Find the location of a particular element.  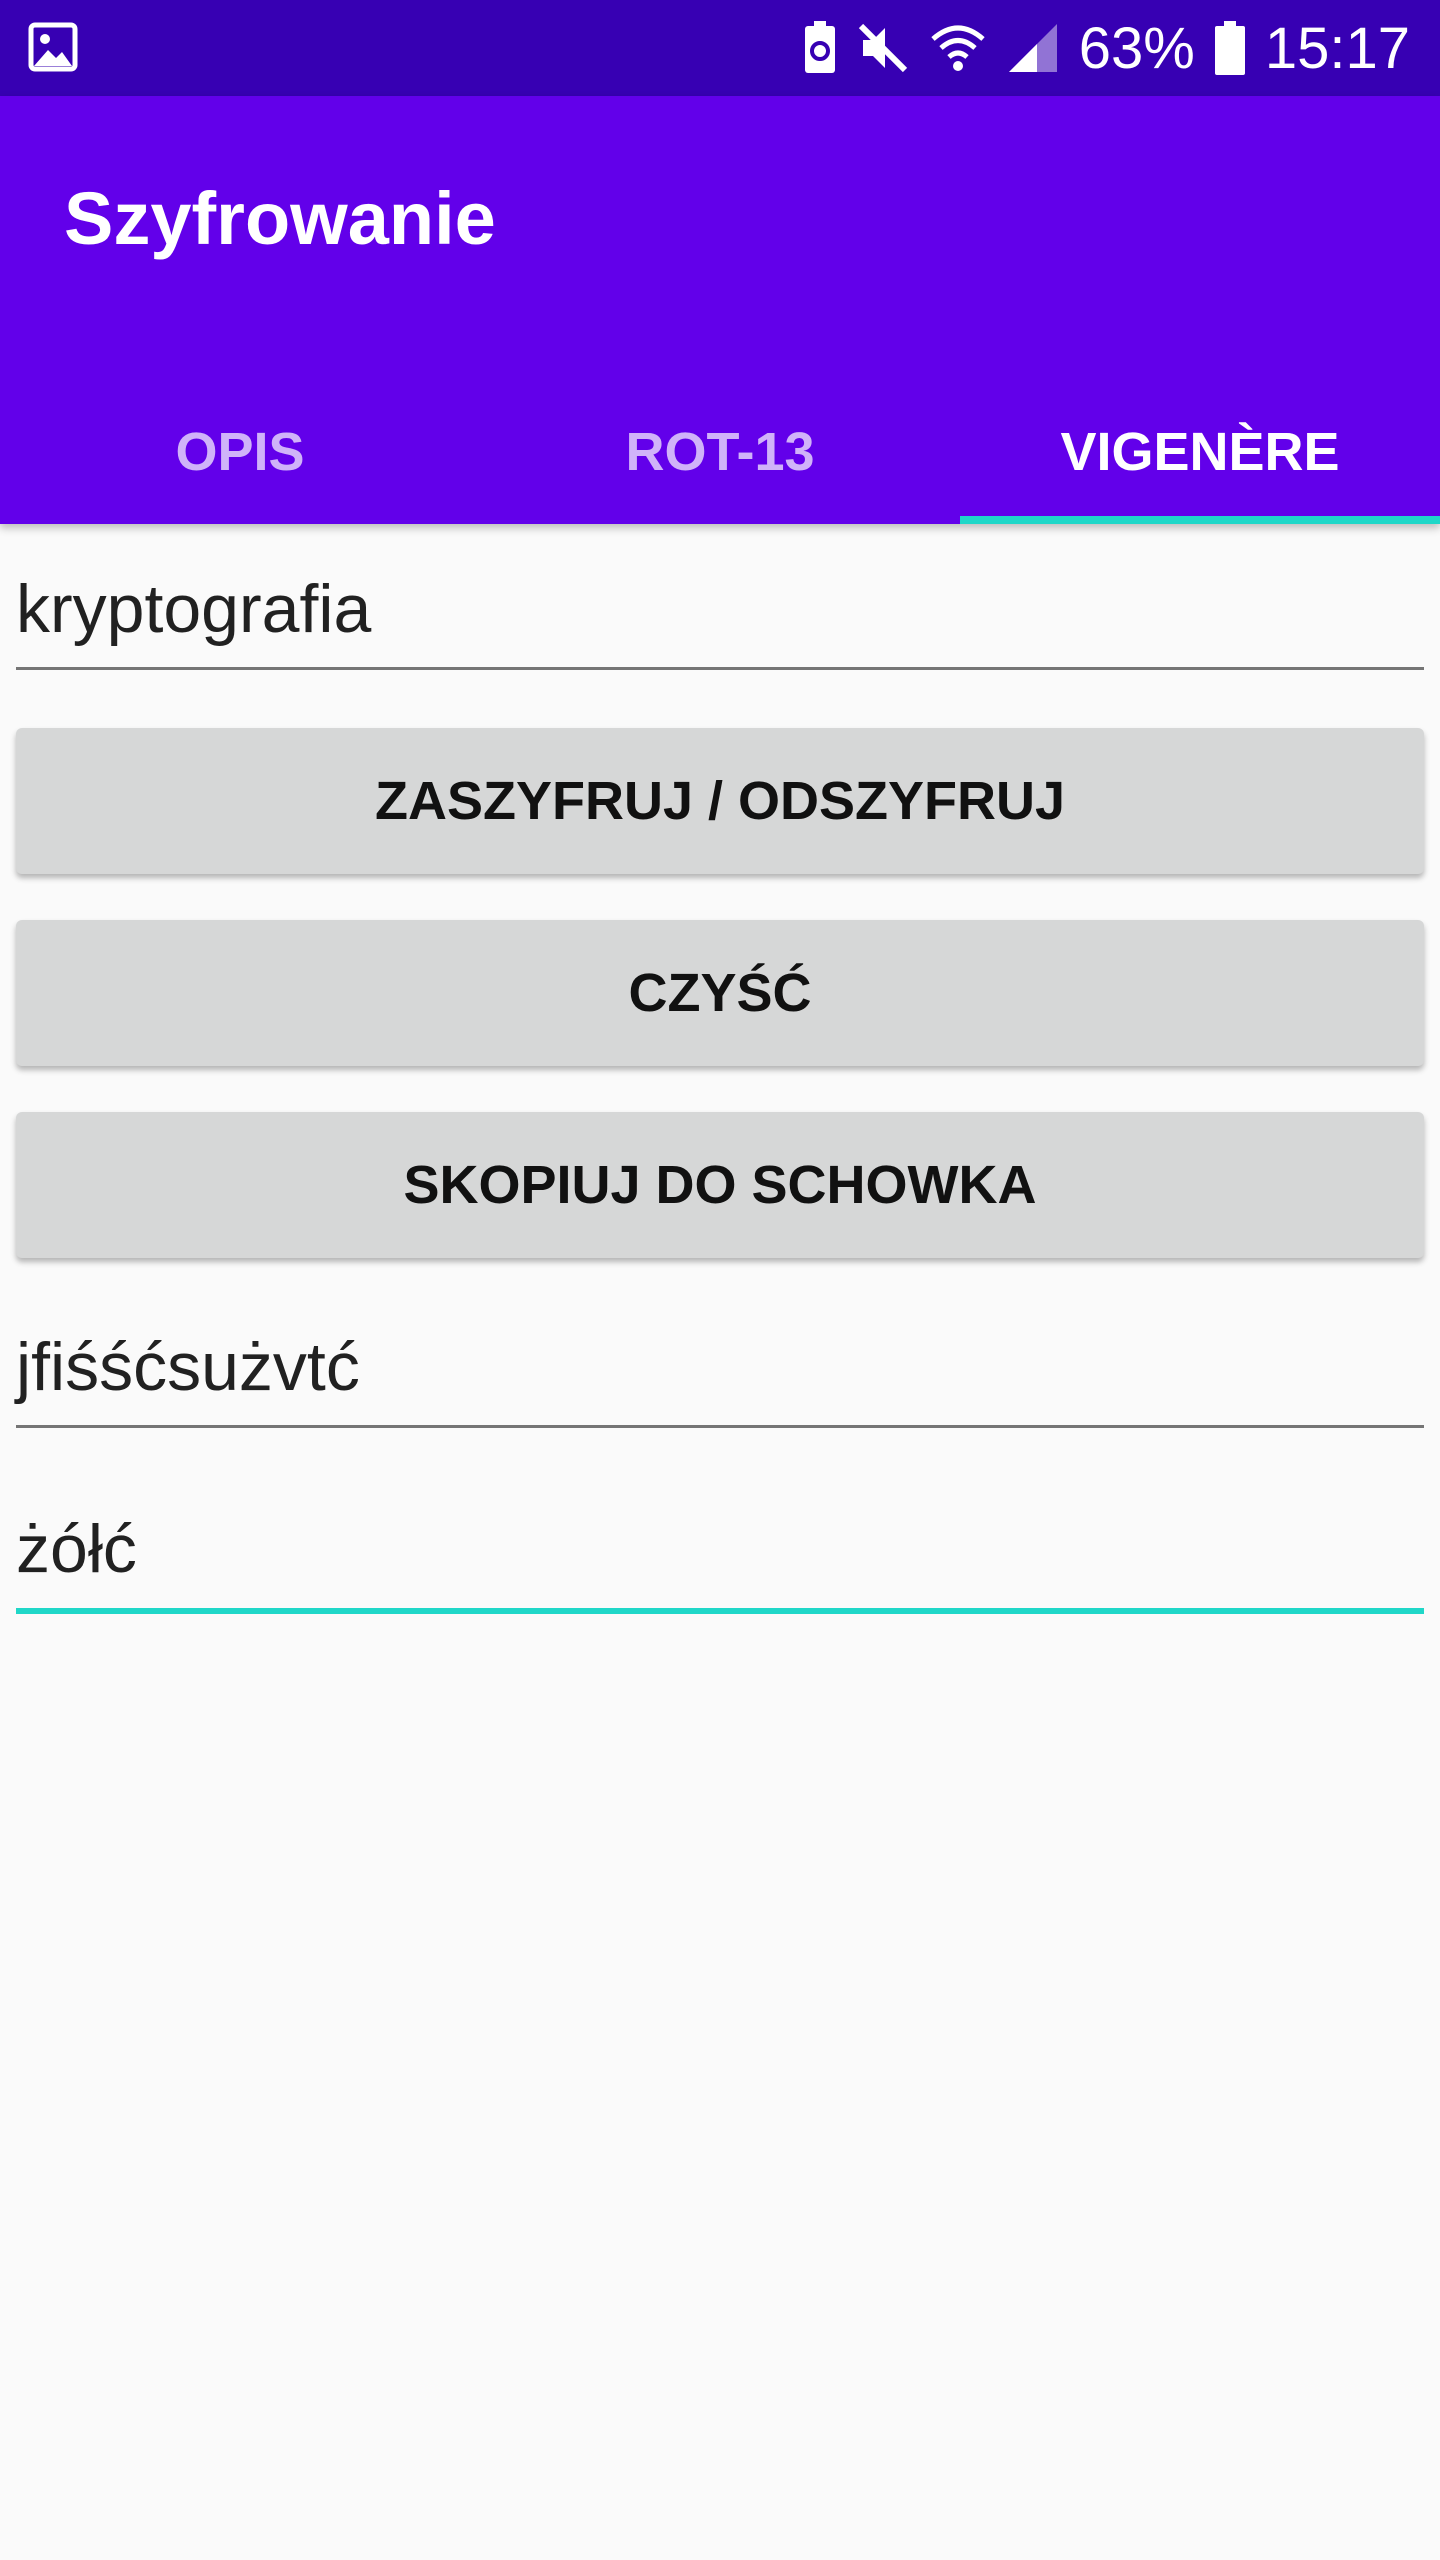

battery-saver-icon is located at coordinates (820, 48).